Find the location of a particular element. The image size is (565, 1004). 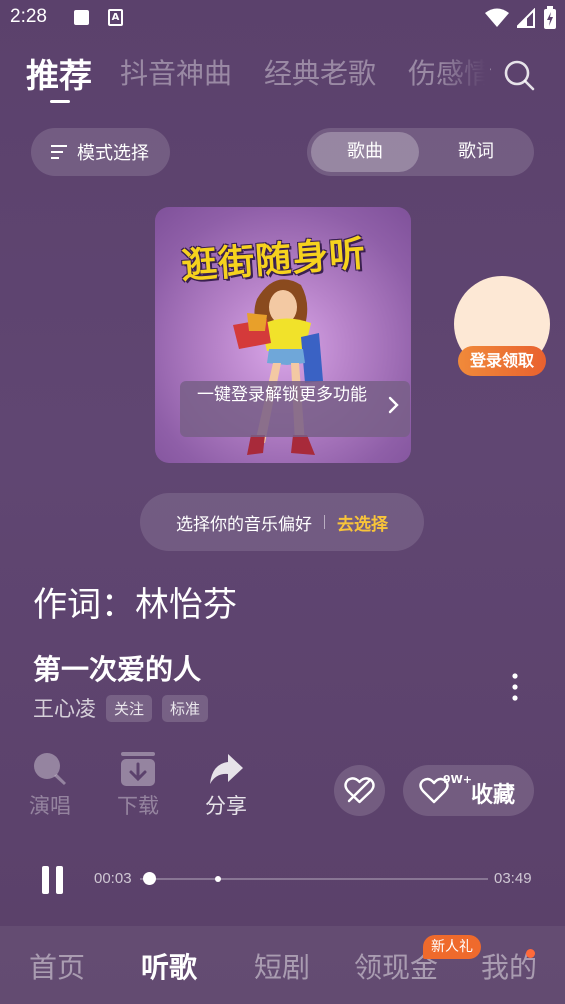

tabs-fade is located at coordinates (465, 75).